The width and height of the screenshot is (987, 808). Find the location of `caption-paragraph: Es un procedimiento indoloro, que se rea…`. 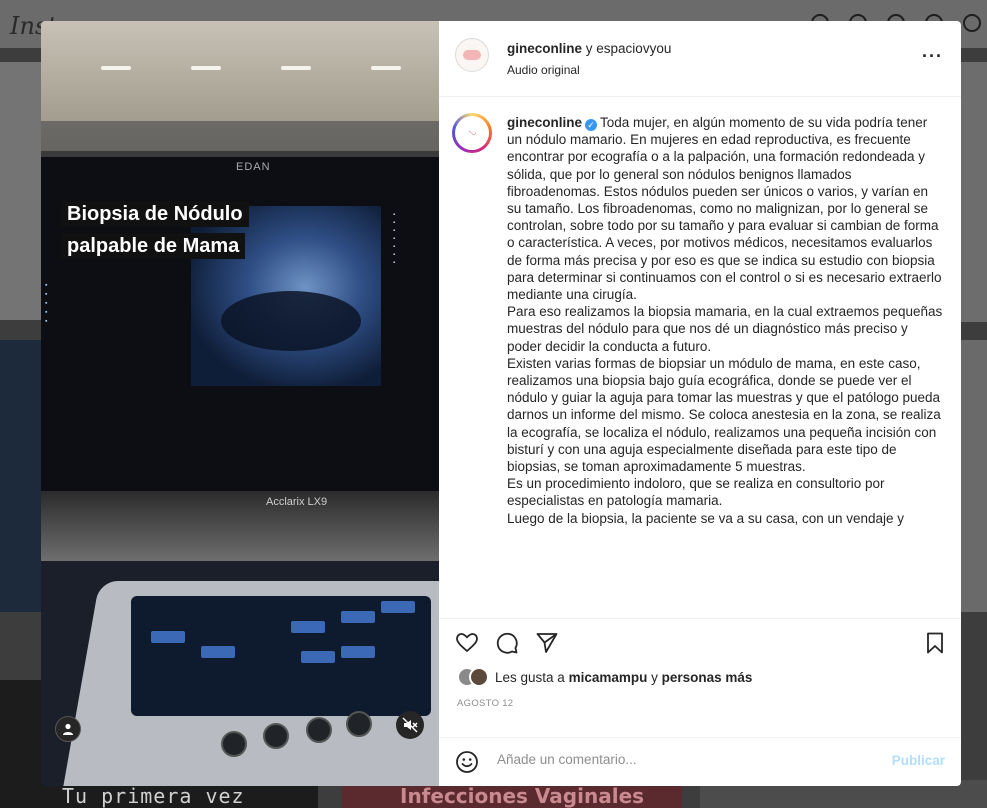

caption-paragraph: Es un procedimiento indoloro, que se rea… is located at coordinates (696, 492).